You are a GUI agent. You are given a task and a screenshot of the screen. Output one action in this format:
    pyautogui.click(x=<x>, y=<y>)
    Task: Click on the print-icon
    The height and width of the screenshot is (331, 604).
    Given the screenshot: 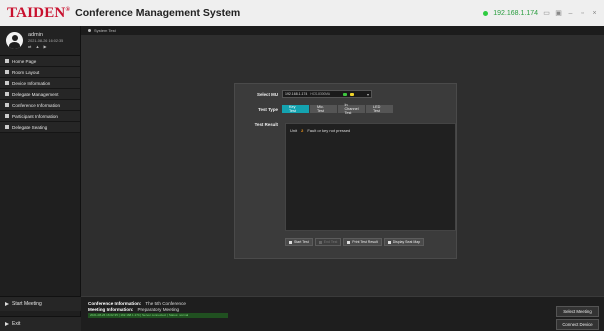 What is the action you would take?
    pyautogui.click(x=349, y=242)
    